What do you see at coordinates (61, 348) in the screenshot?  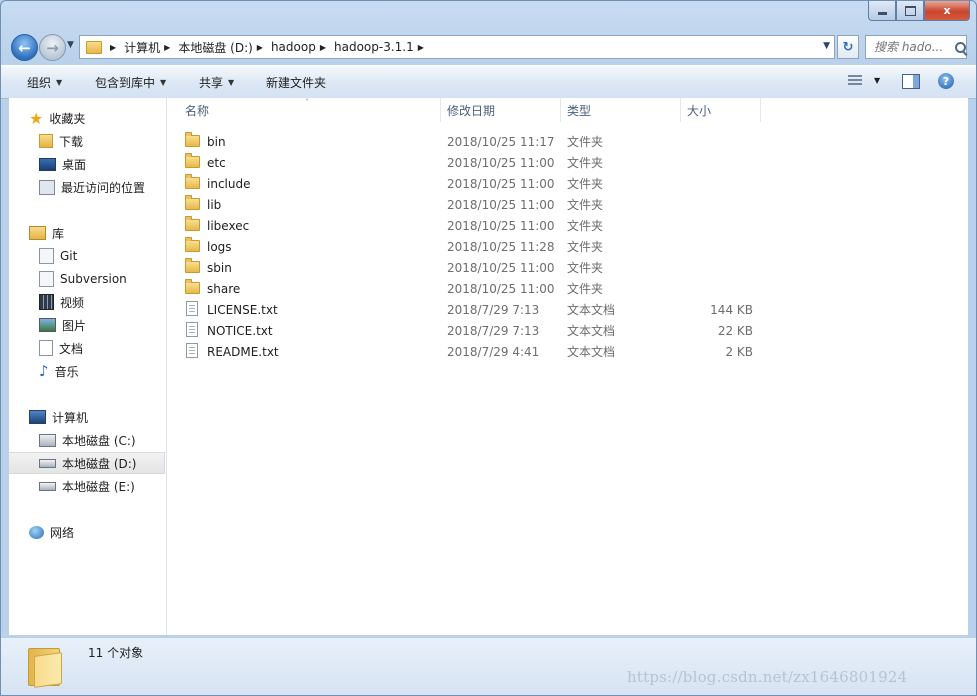 I see `nav-item-documents: 文档` at bounding box center [61, 348].